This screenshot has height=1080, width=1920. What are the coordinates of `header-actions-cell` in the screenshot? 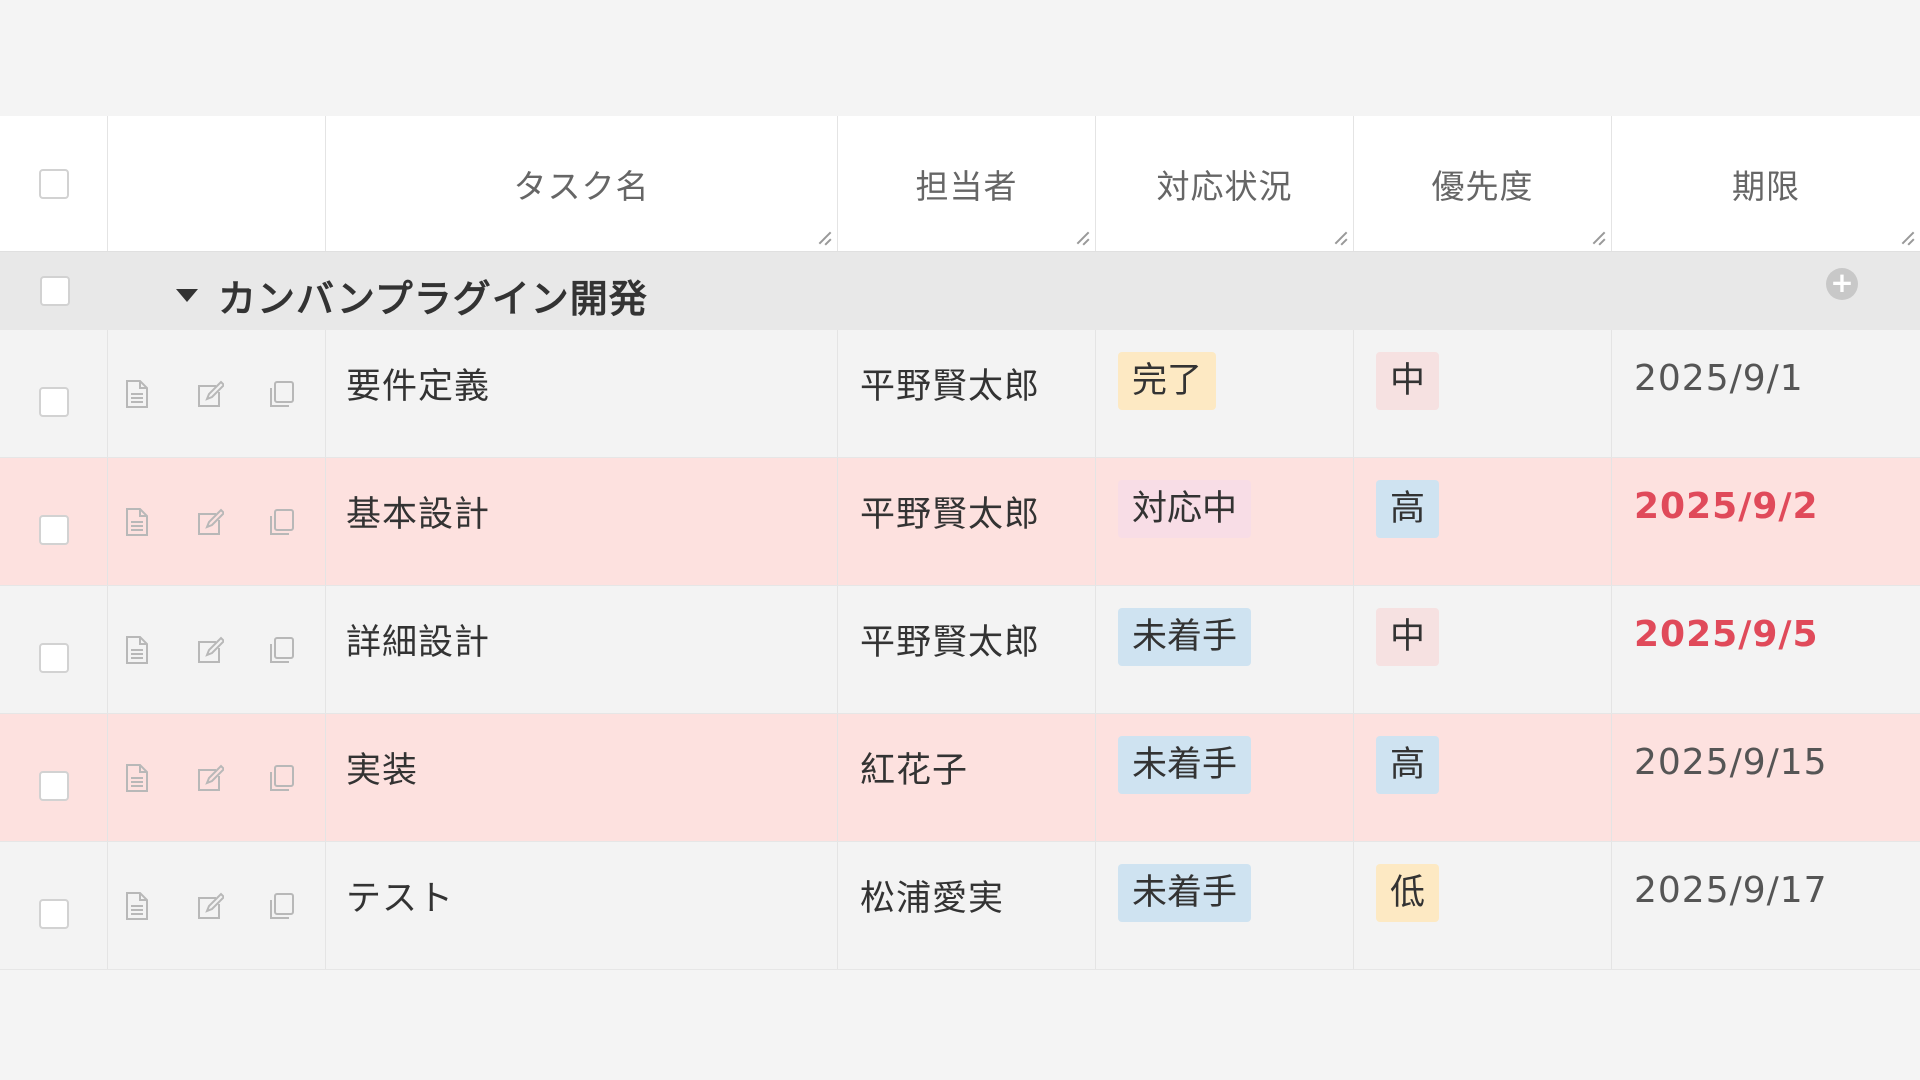 It's located at (217, 183).